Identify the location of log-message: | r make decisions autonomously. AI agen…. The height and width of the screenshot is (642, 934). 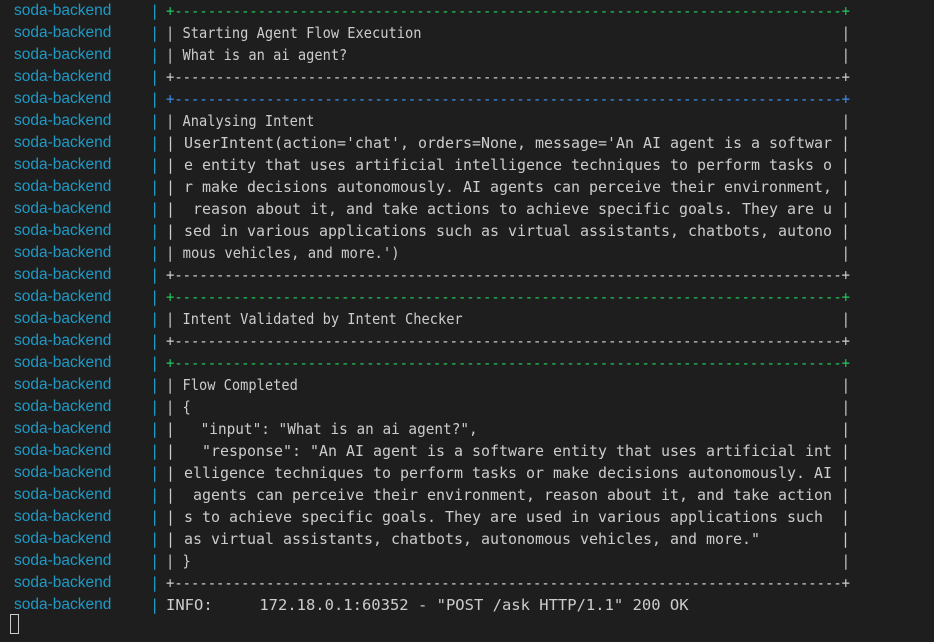
(508, 187).